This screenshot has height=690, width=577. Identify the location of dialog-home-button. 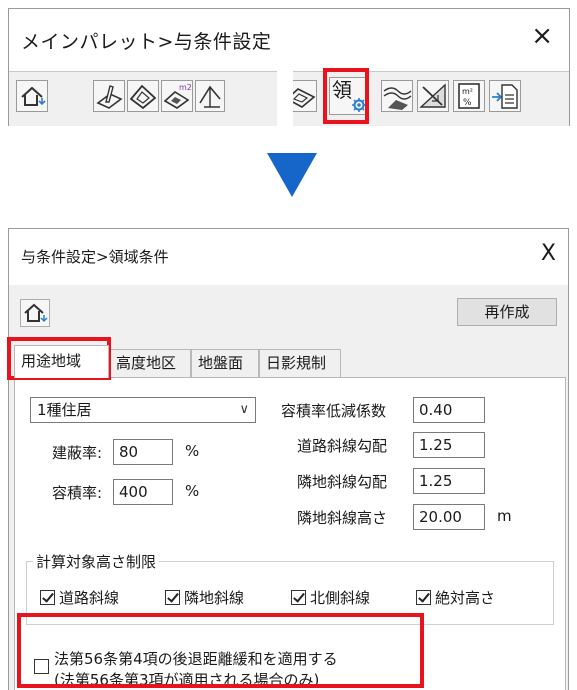
(35, 313).